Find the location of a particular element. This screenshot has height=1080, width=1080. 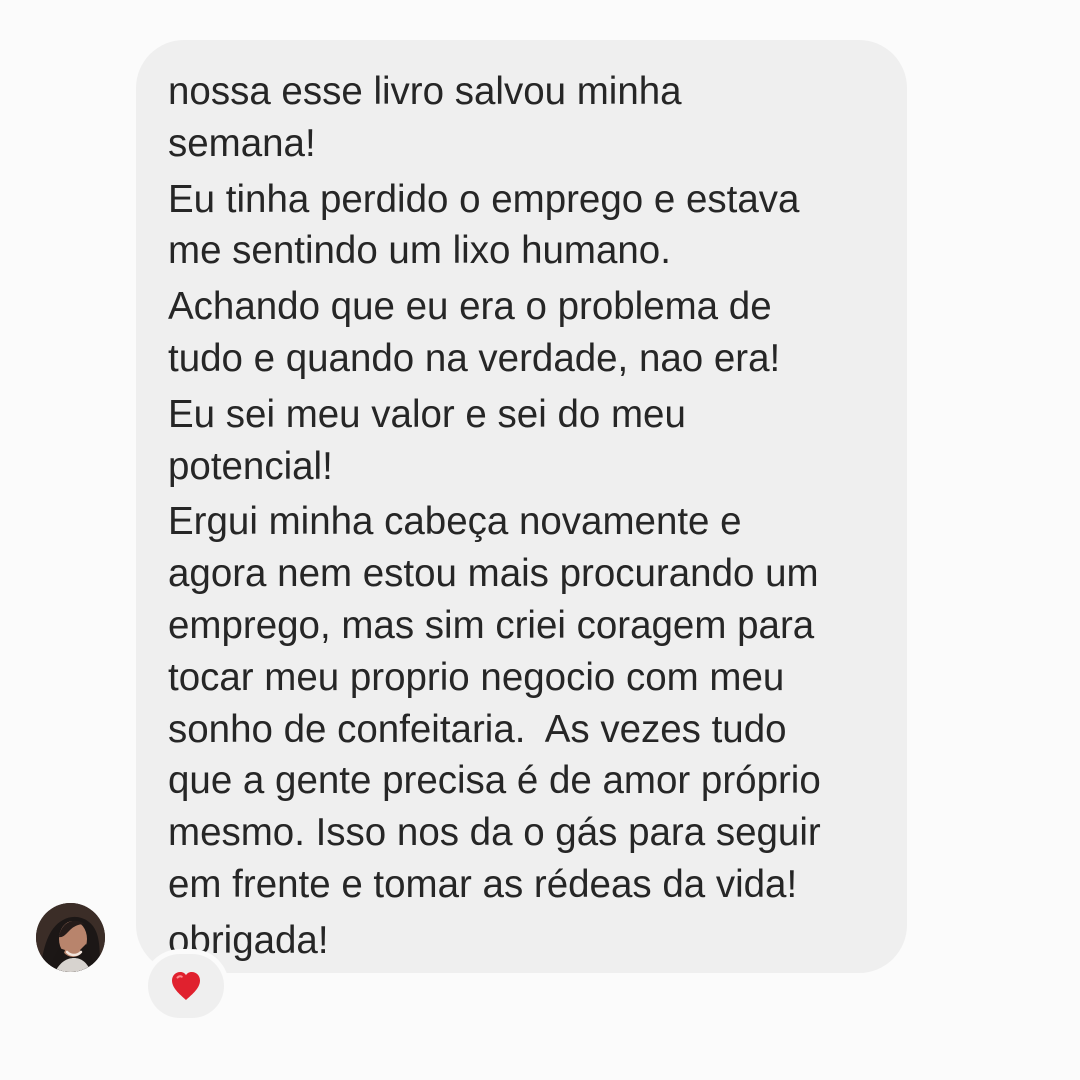

reaction-badge is located at coordinates (186, 986).